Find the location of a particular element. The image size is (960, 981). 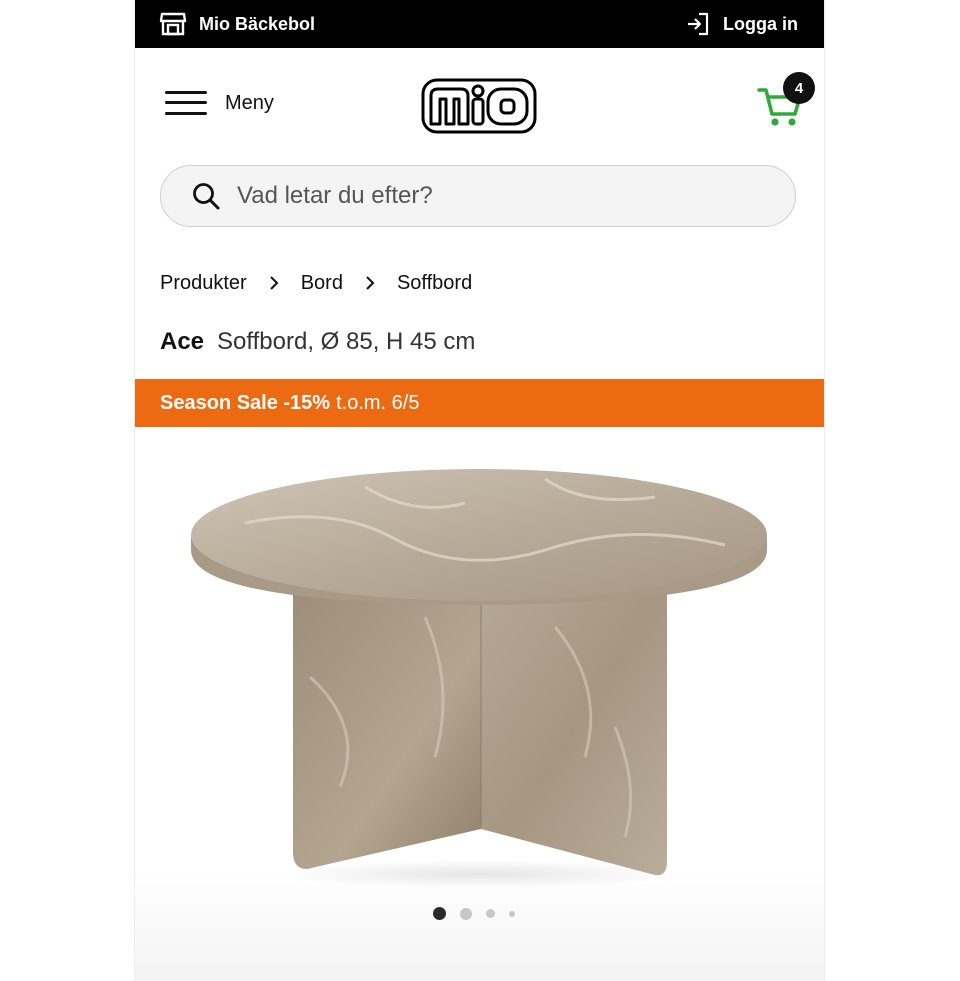

cart-count-badge: 4 is located at coordinates (799, 88).